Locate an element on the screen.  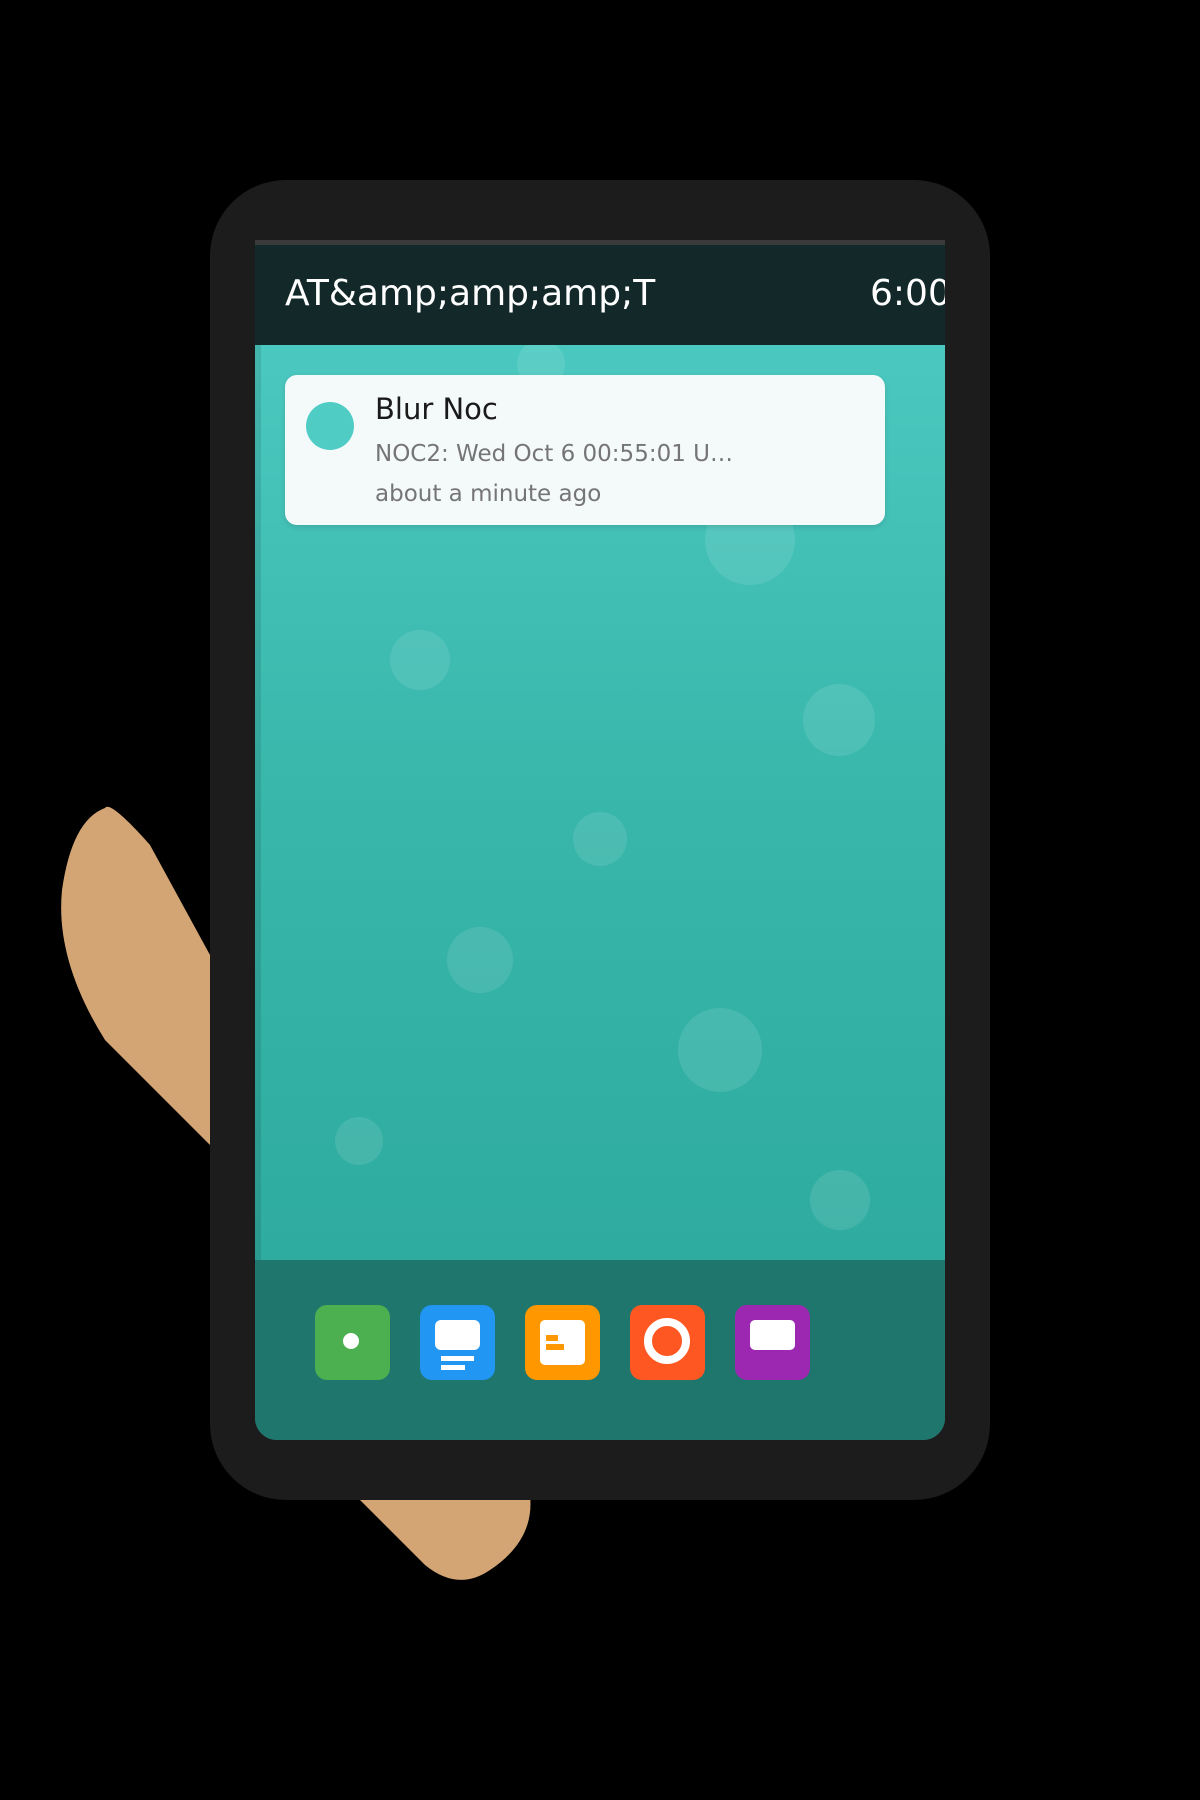
app-dock is located at coordinates (600, 1350).